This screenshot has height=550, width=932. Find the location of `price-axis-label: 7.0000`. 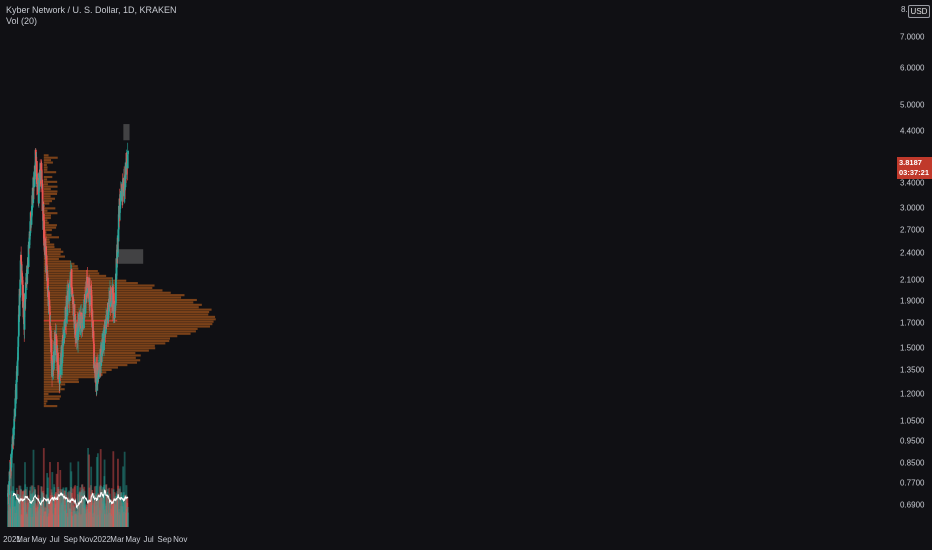

price-axis-label: 7.0000 is located at coordinates (912, 37).